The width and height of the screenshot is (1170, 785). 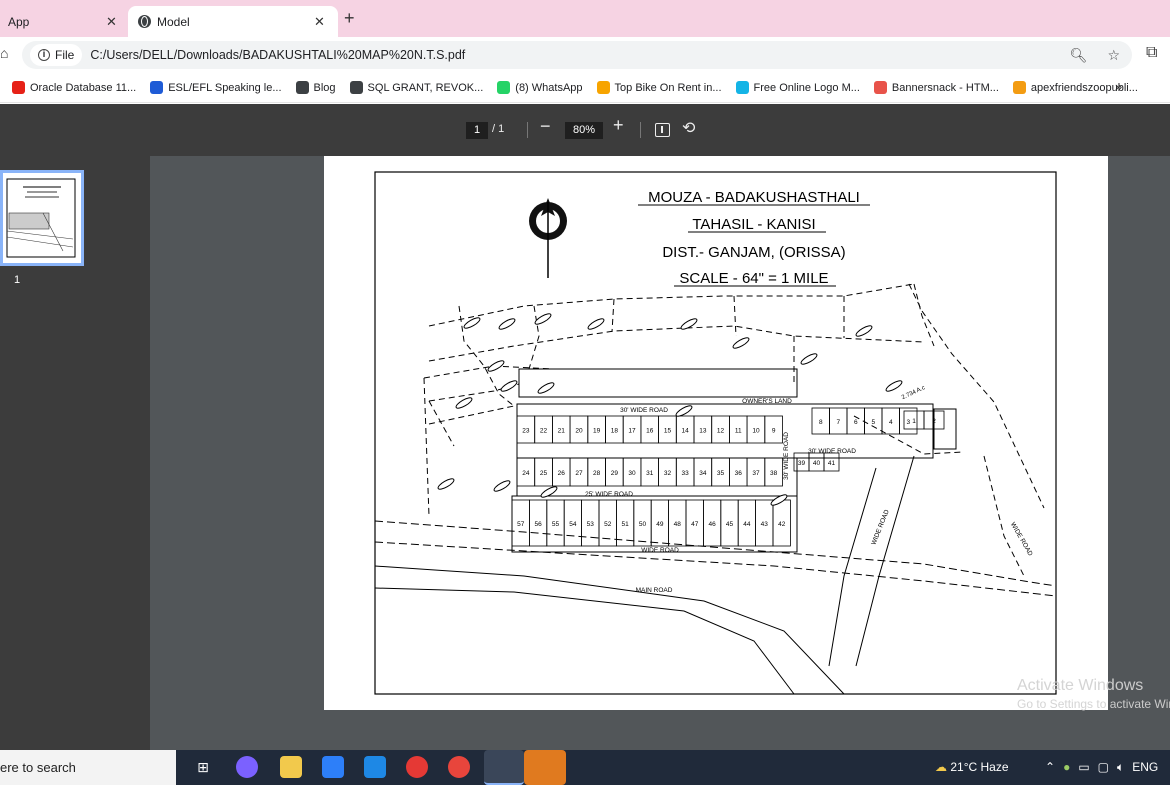 I want to click on bookmark-item: Blog, so click(x=315, y=87).